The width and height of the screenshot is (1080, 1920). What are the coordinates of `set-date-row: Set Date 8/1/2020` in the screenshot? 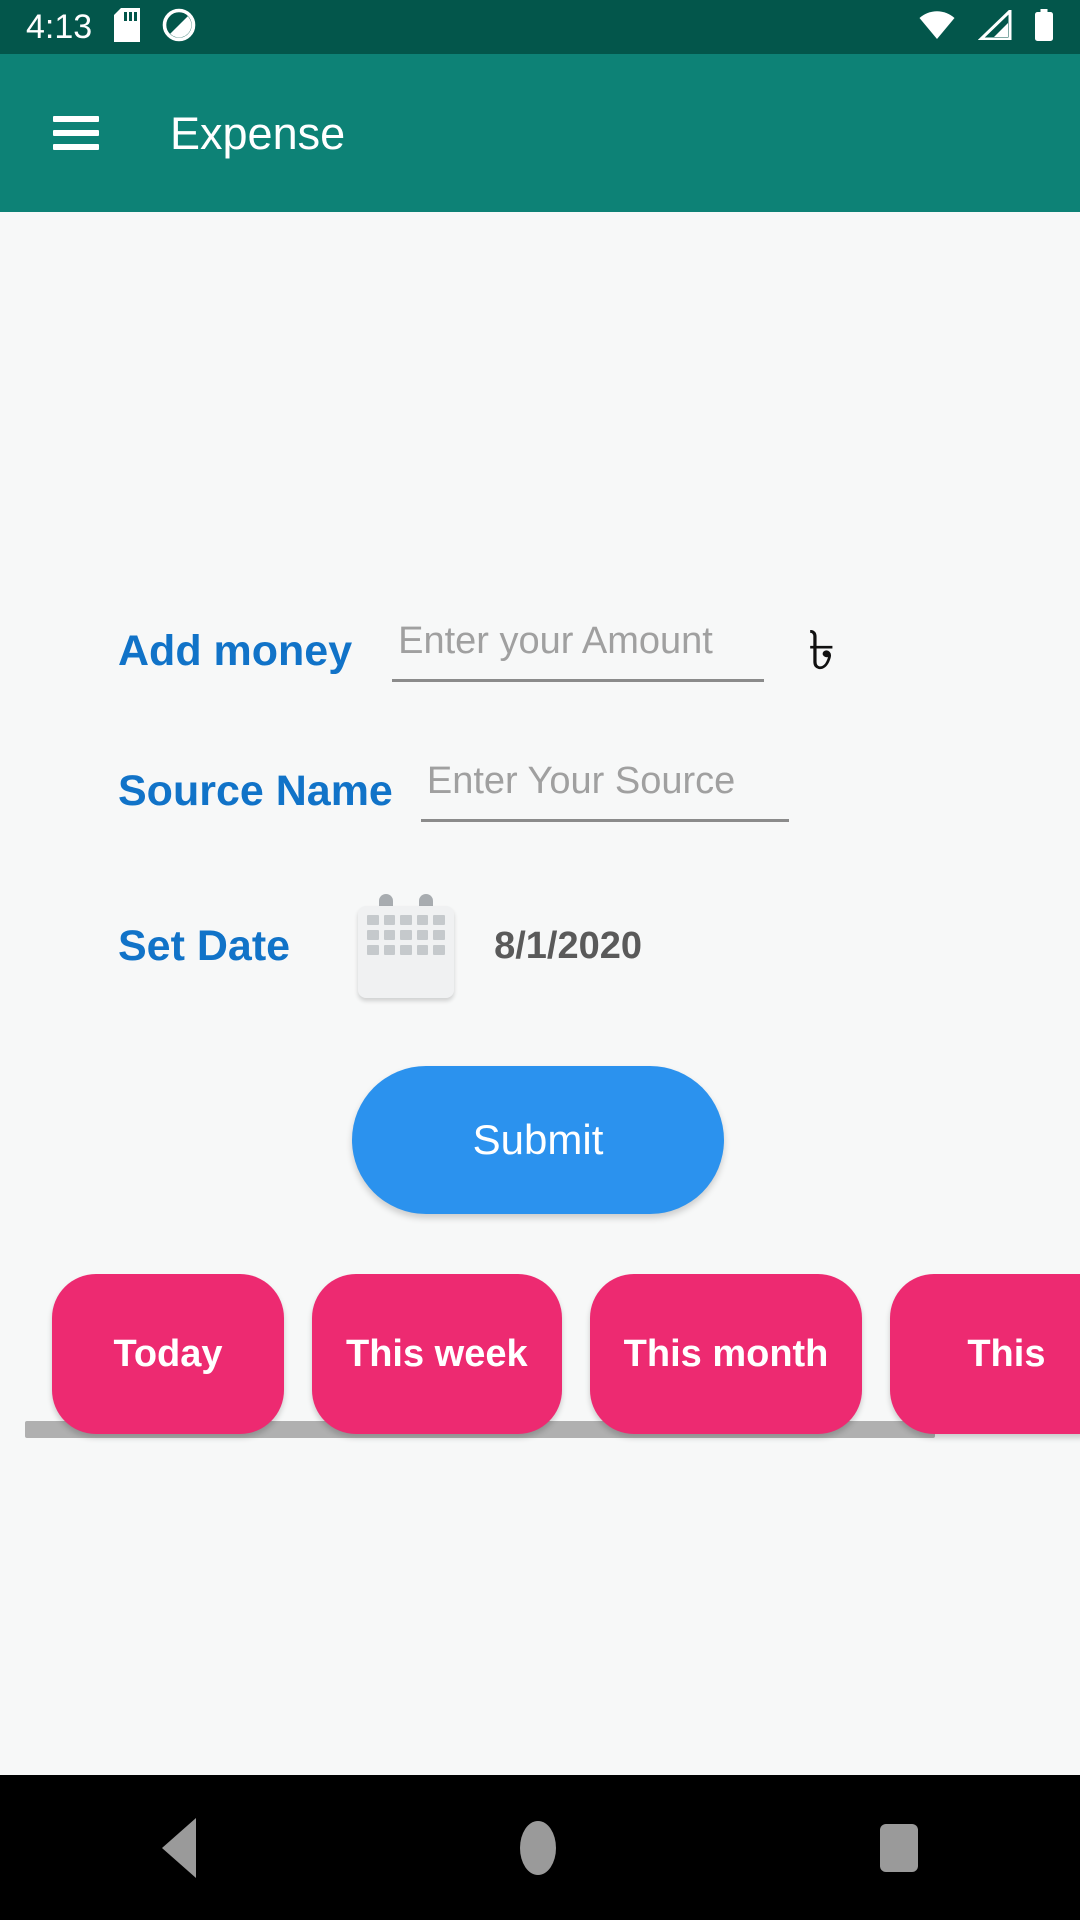 It's located at (380, 946).